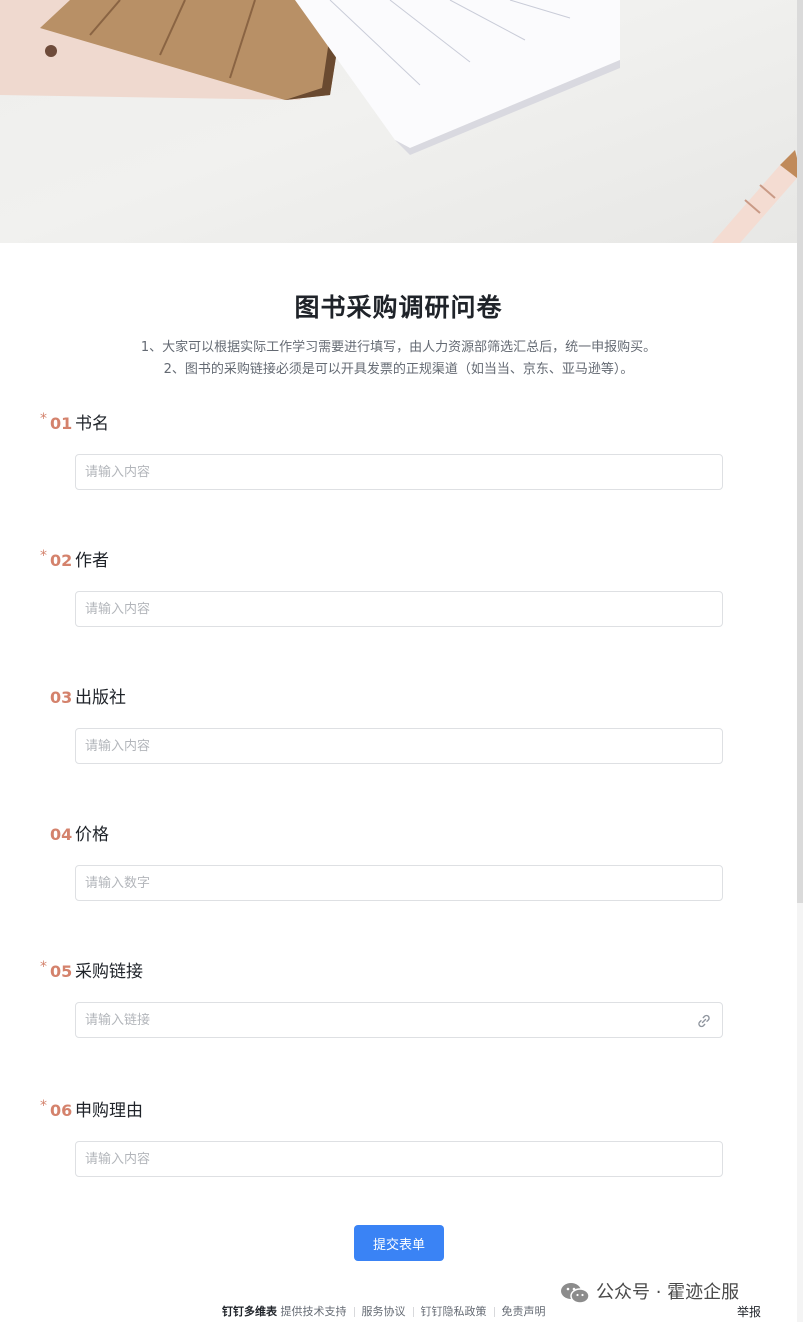 This screenshot has width=803, height=1322. Describe the element at coordinates (454, 1311) in the screenshot. I see `footer-link-privacy: 钉钉隐私政策` at that location.